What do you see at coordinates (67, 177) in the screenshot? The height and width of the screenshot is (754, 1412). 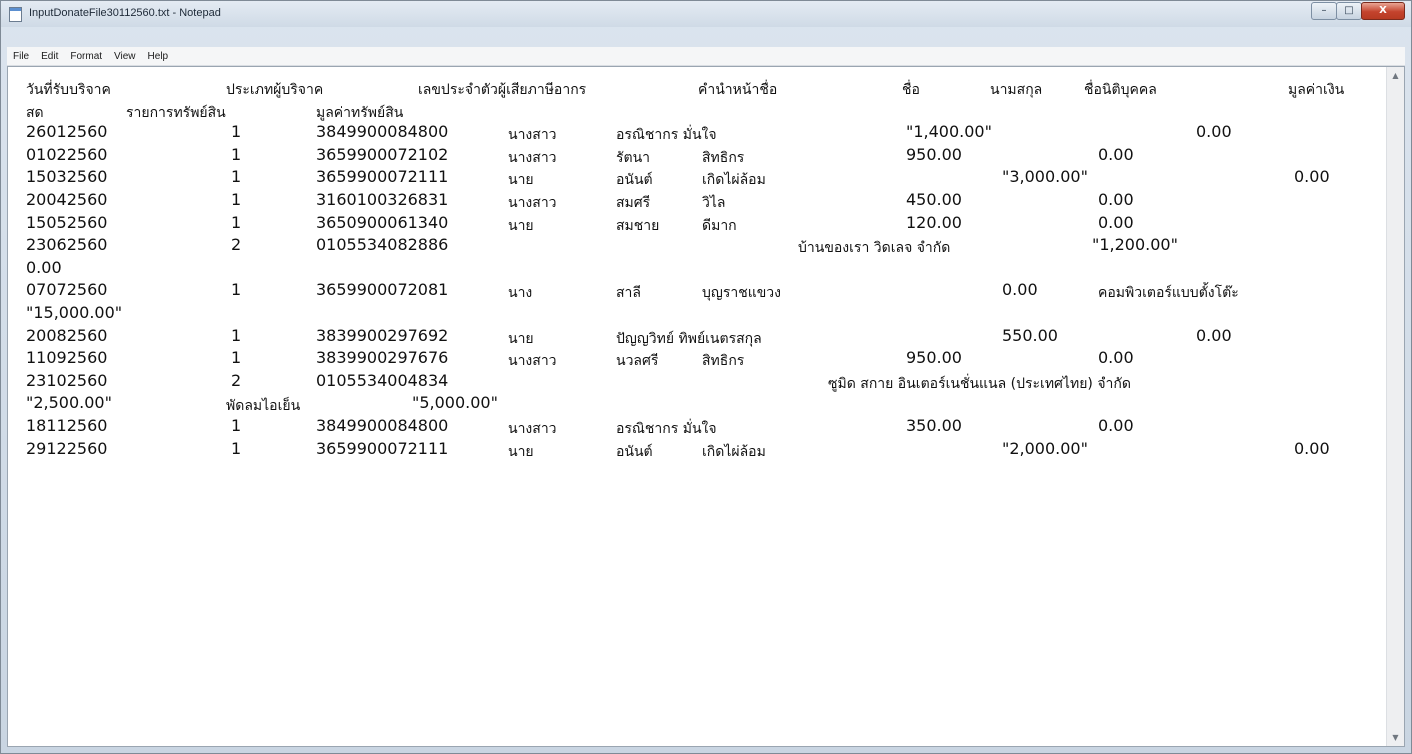 I see `line-token: 15032560` at bounding box center [67, 177].